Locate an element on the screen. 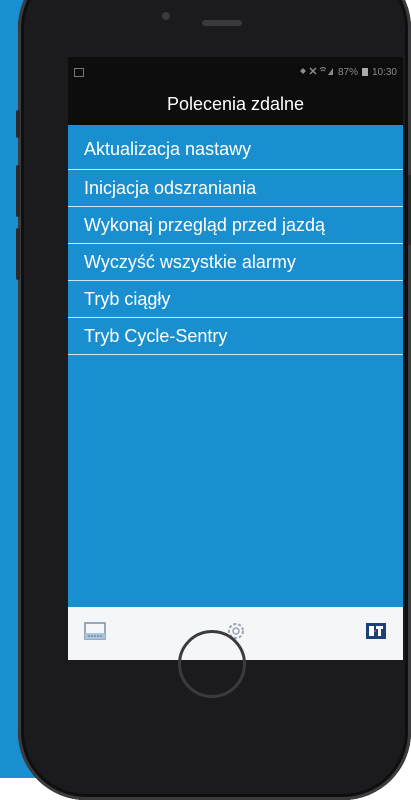 Image resolution: width=411 pixels, height=800 pixels. list-item: Tryb ciągły is located at coordinates (235, 299).